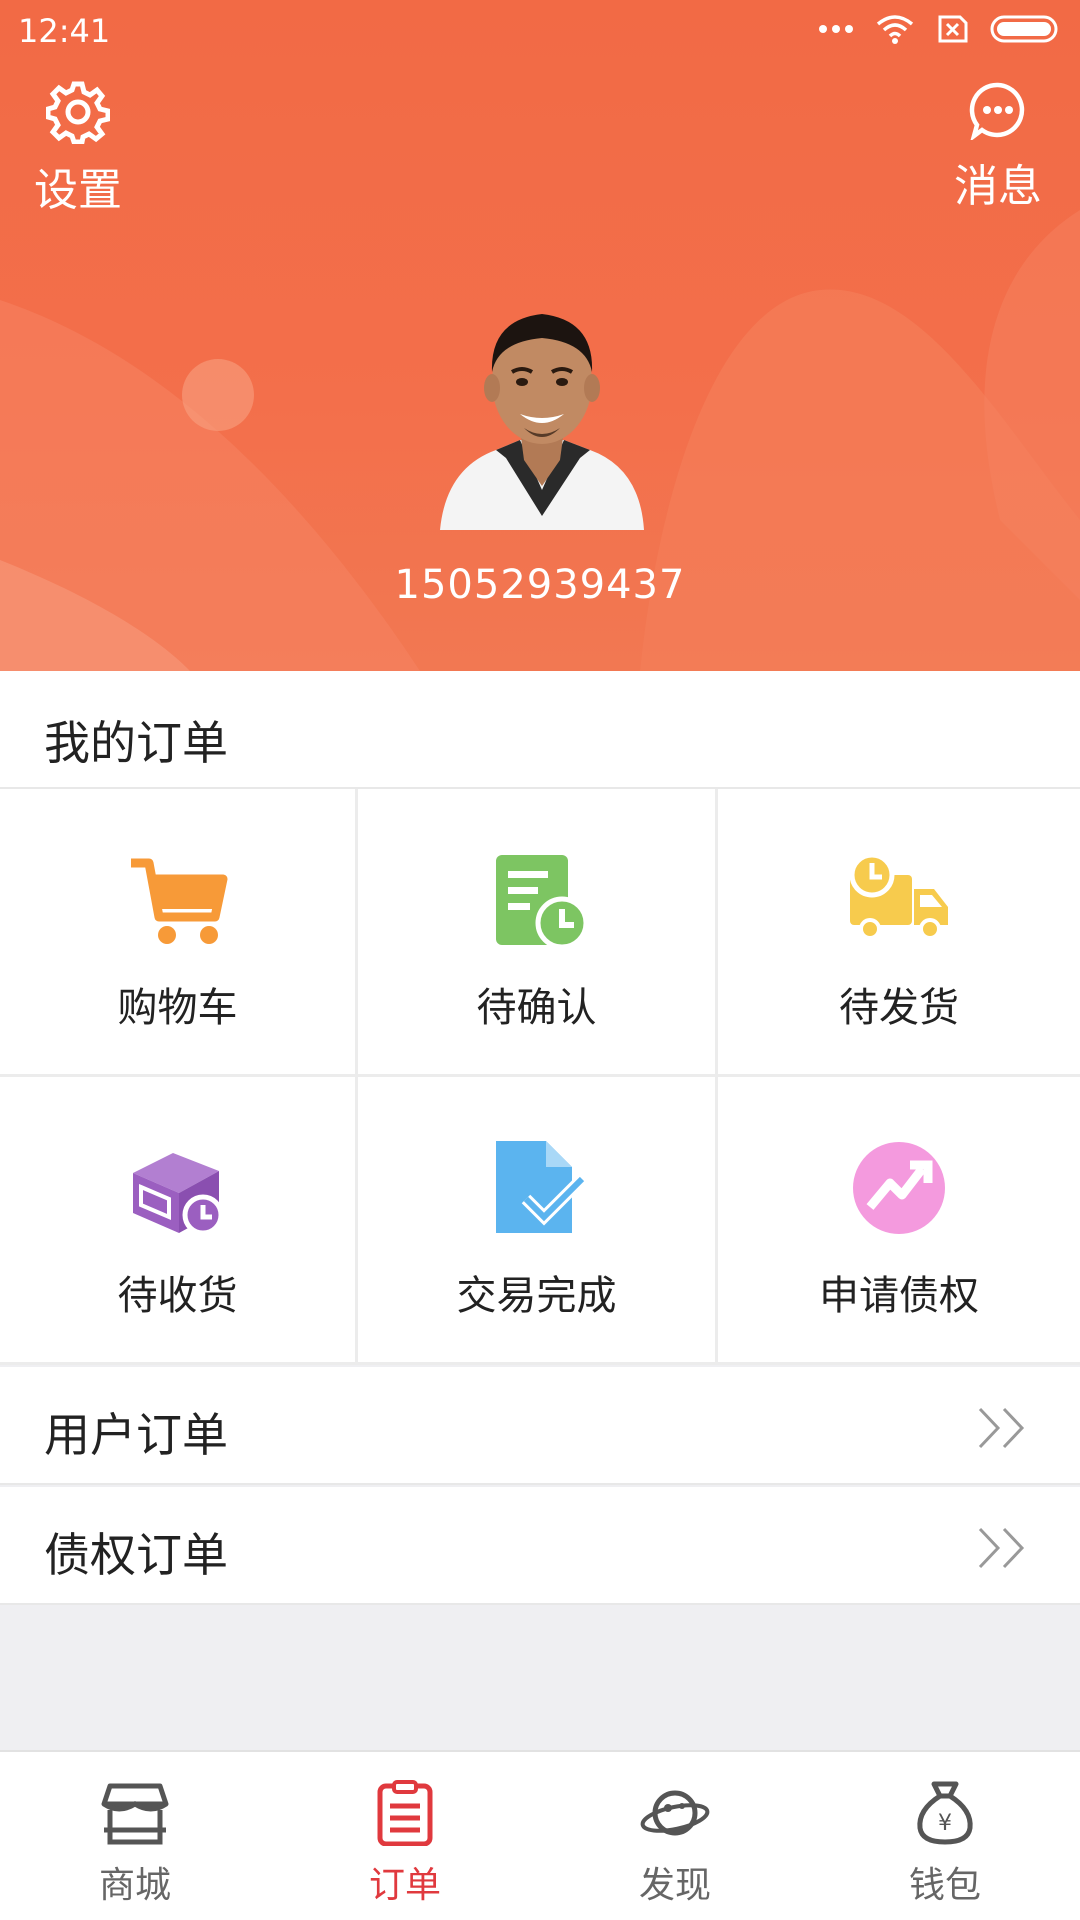 This screenshot has height=1920, width=1080. What do you see at coordinates (675, 1813) in the screenshot?
I see `planet-icon` at bounding box center [675, 1813].